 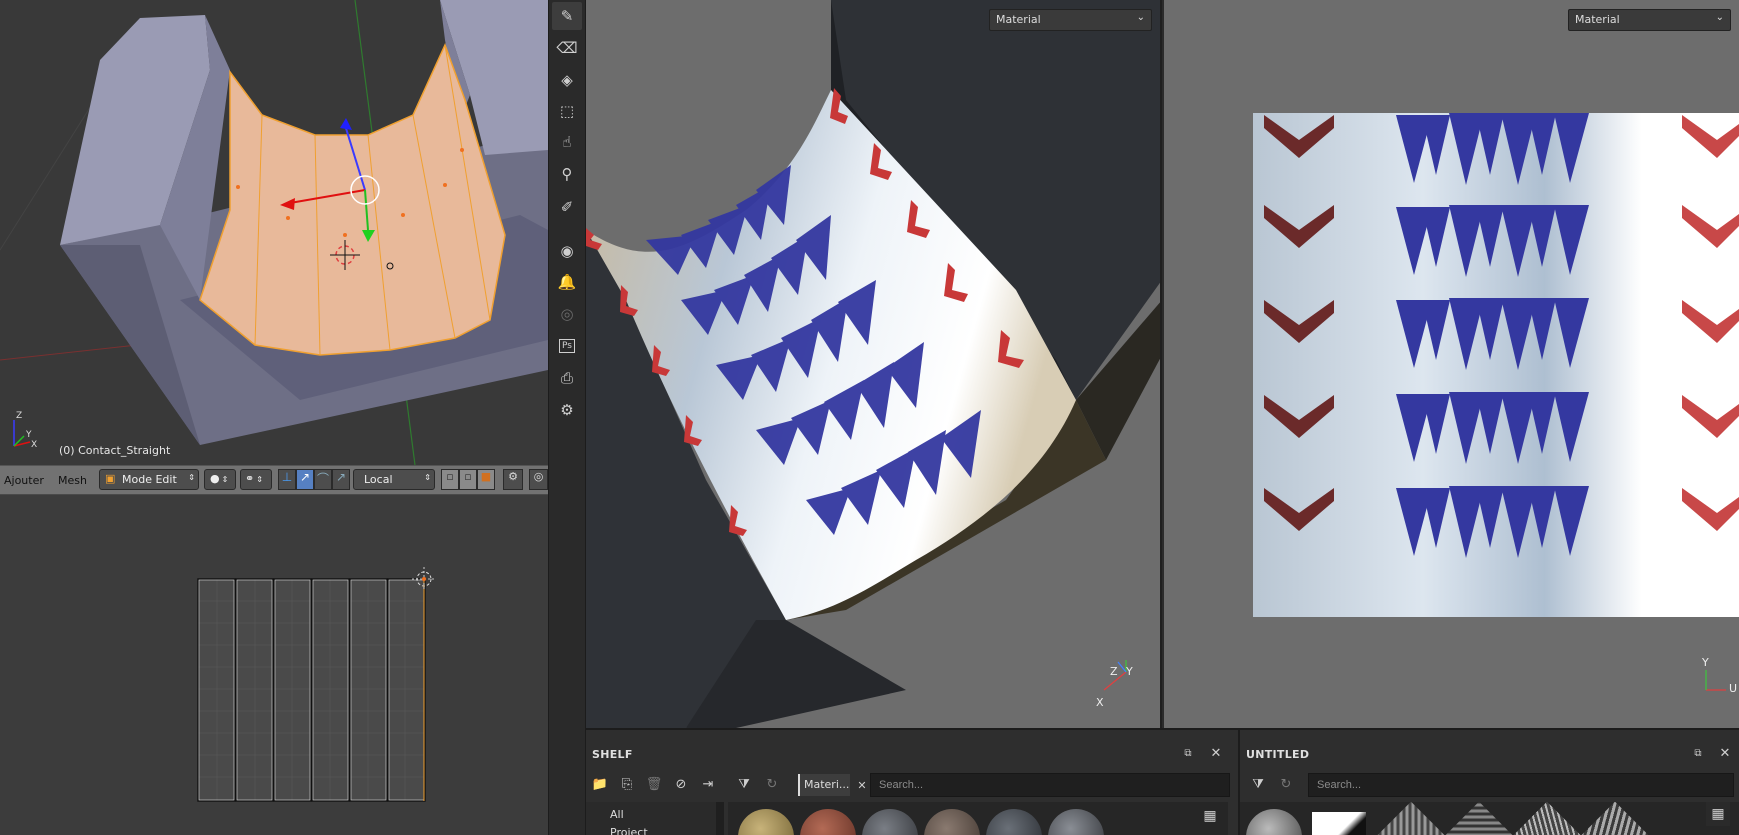 I want to click on import-icon: ⇥, so click(x=708, y=784).